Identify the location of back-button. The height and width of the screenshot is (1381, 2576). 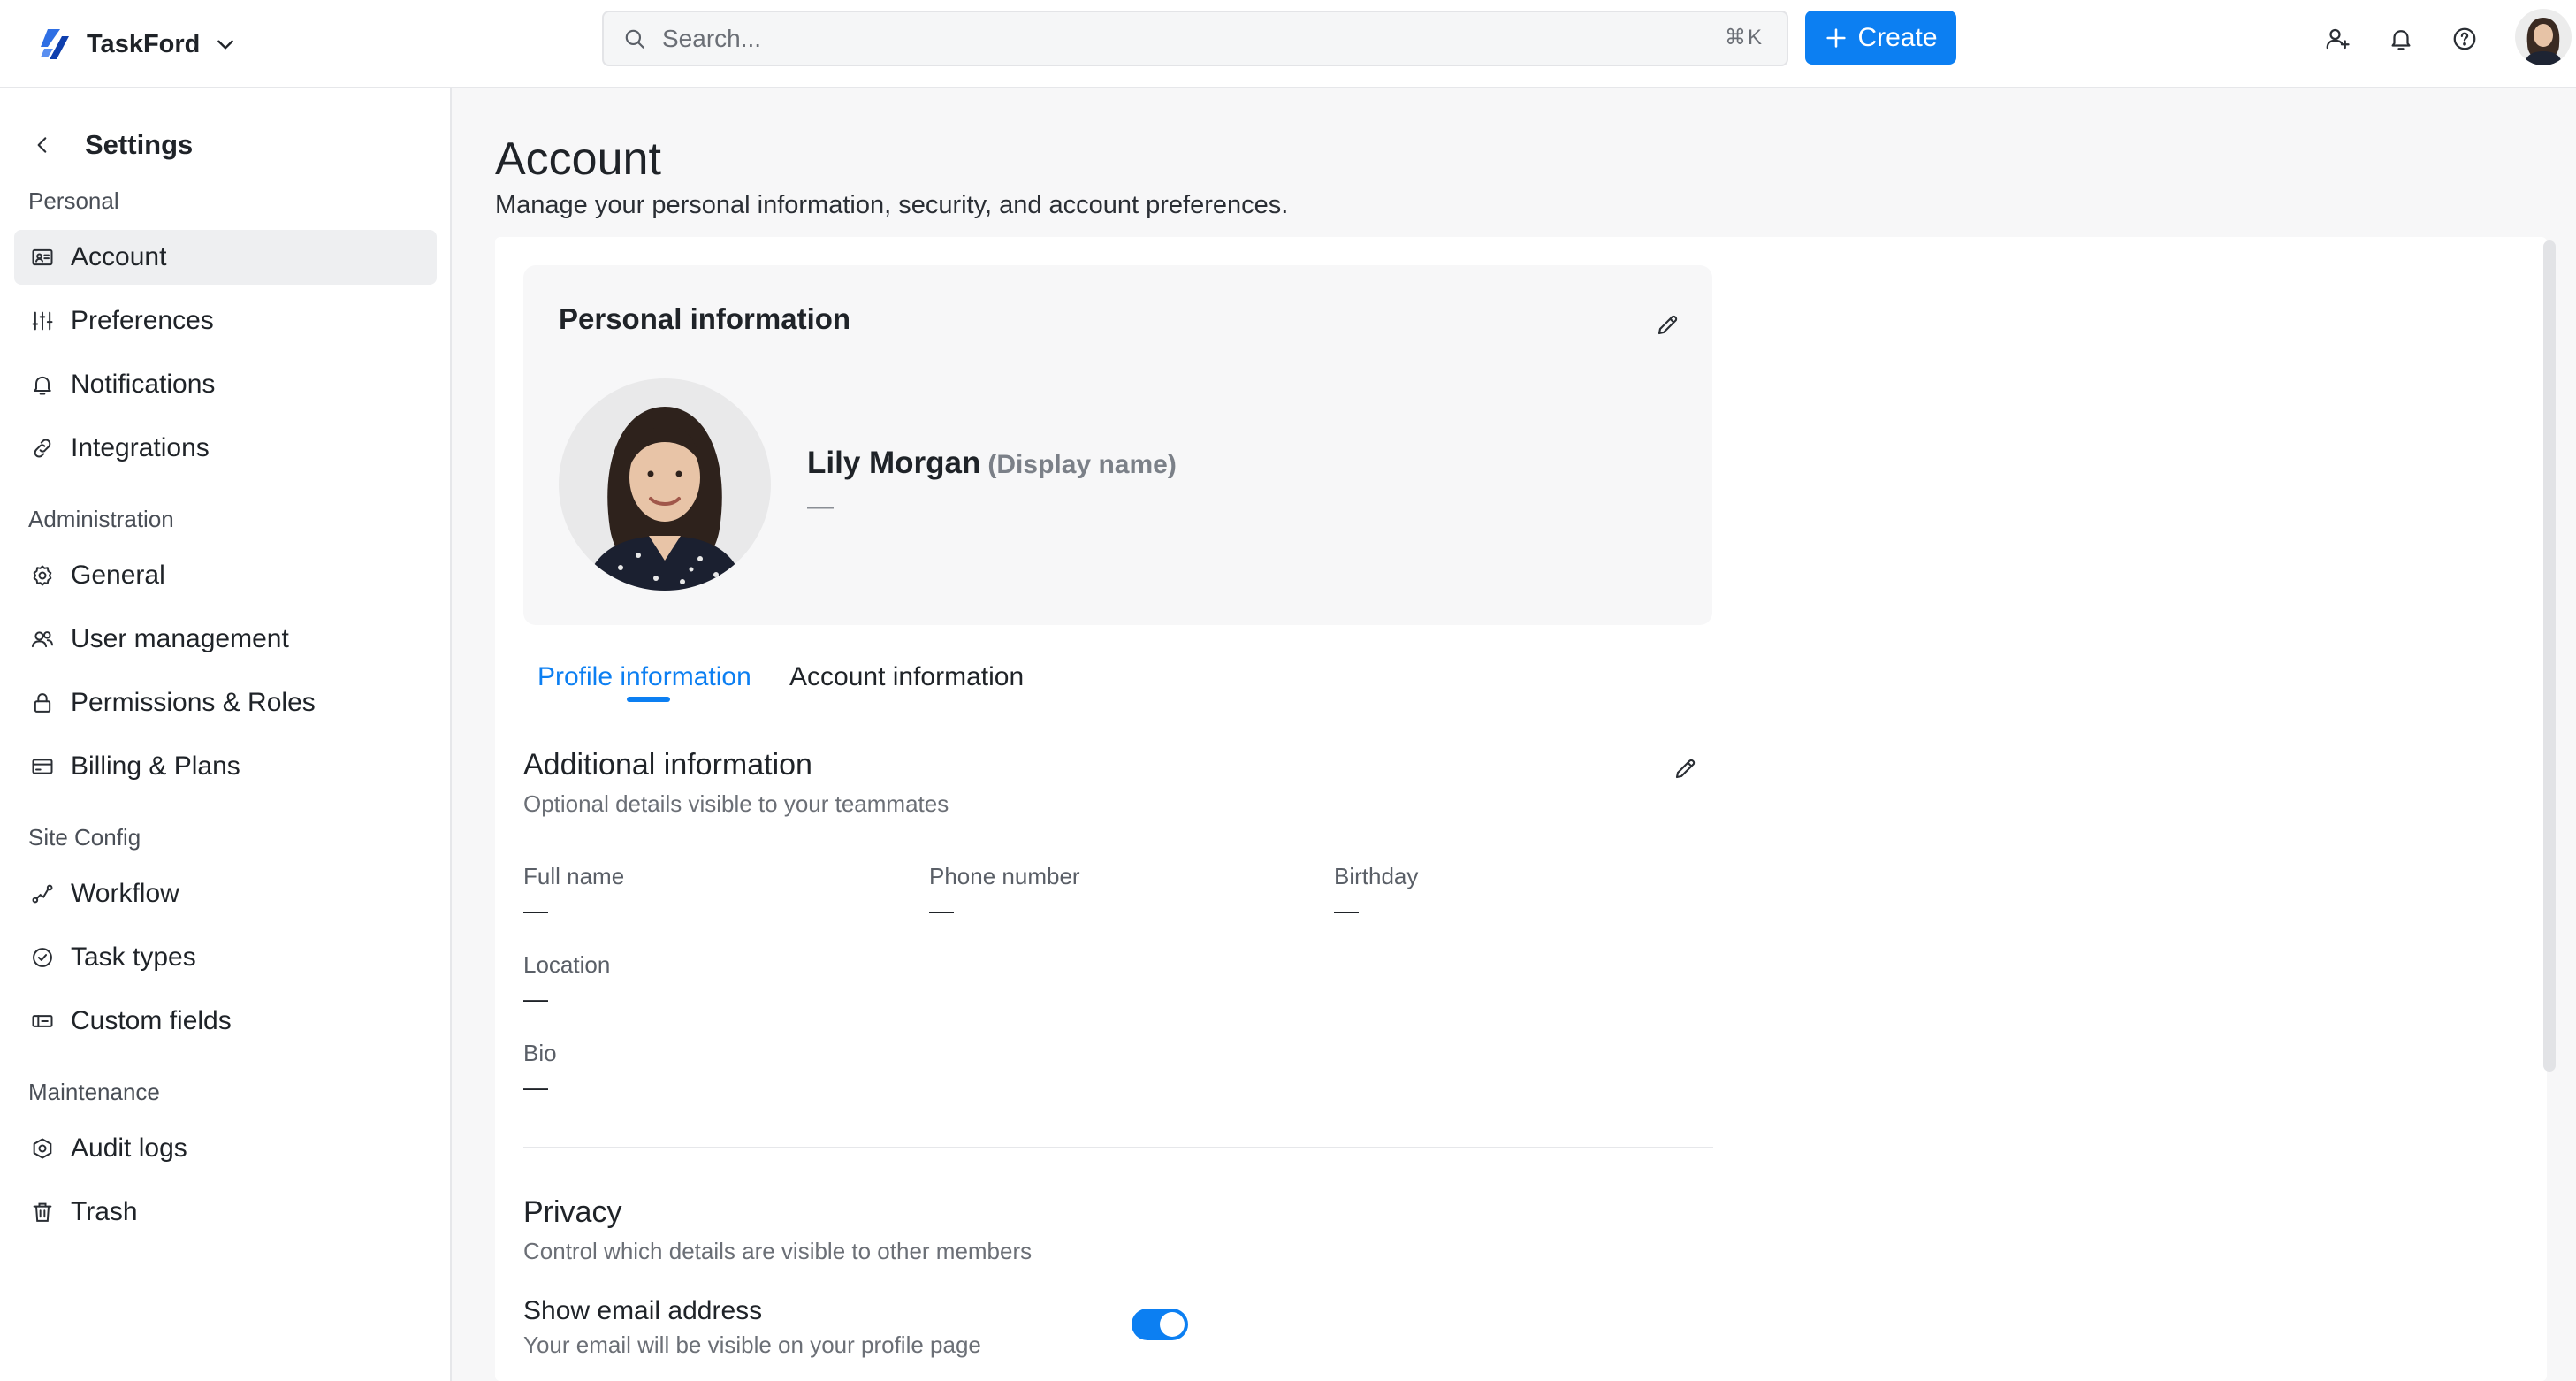
(42, 145).